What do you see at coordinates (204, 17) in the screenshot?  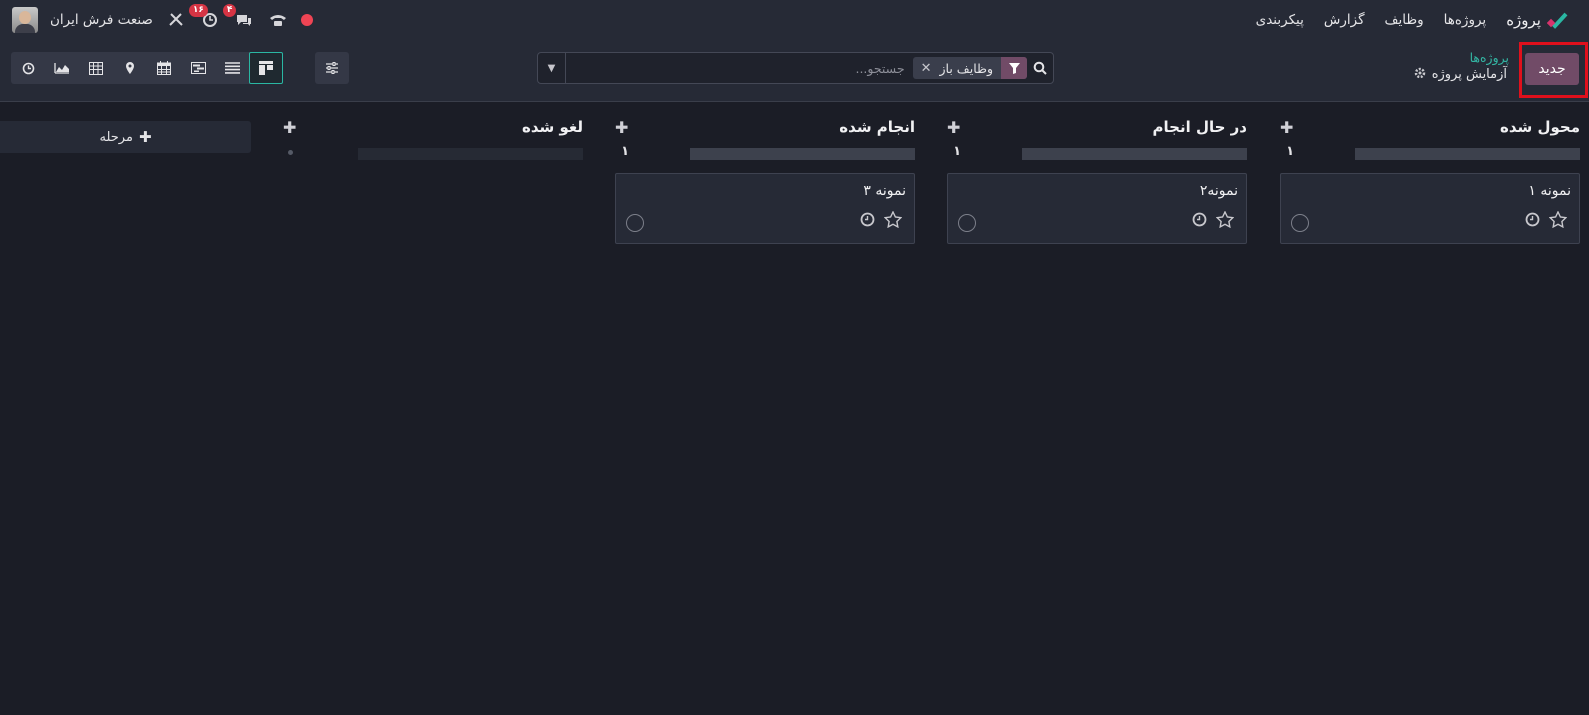 I see `activities-icon: ۱۶` at bounding box center [204, 17].